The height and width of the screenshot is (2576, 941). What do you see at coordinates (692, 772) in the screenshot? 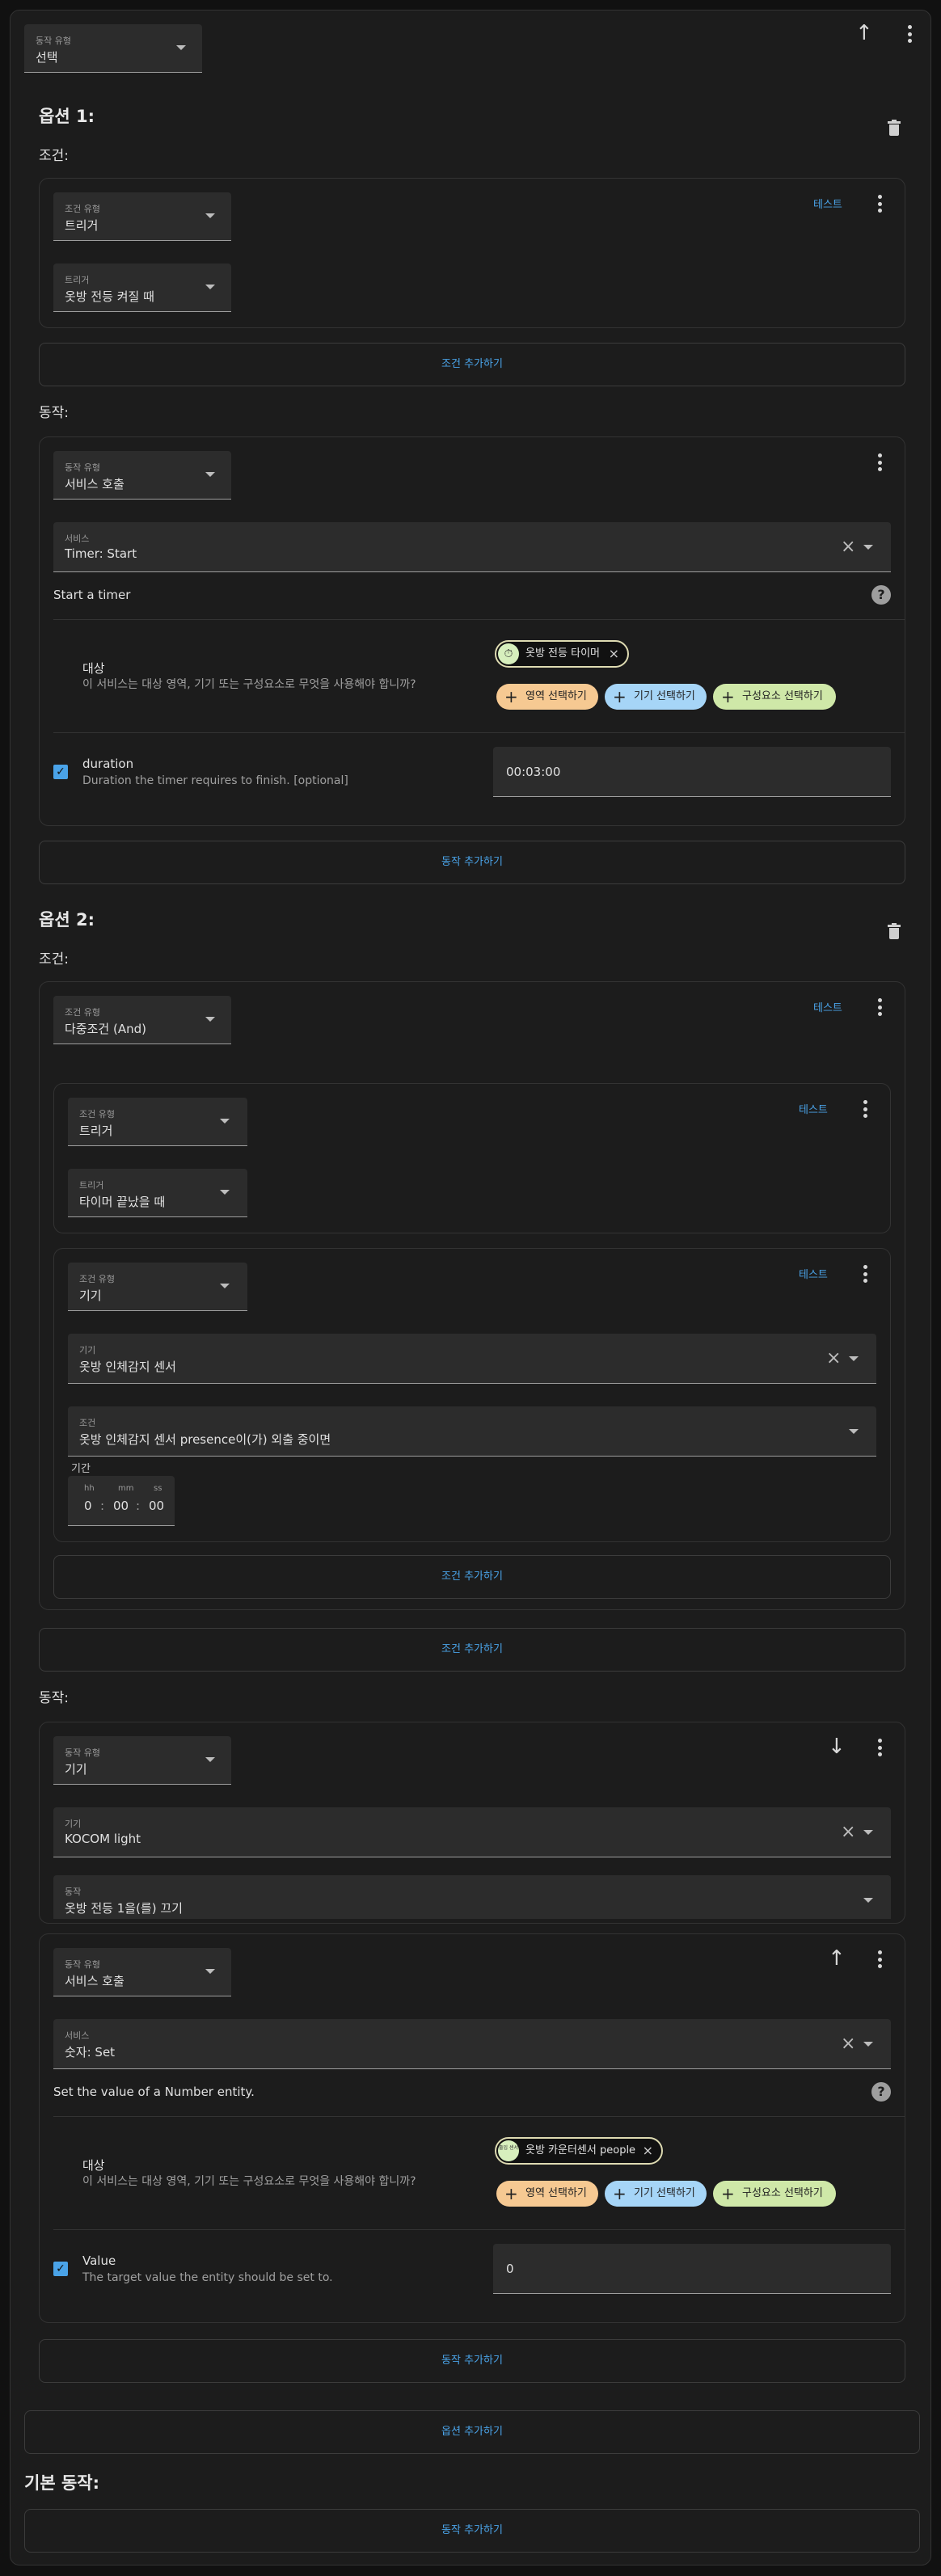
I see `duration-input: 00:03:00` at bounding box center [692, 772].